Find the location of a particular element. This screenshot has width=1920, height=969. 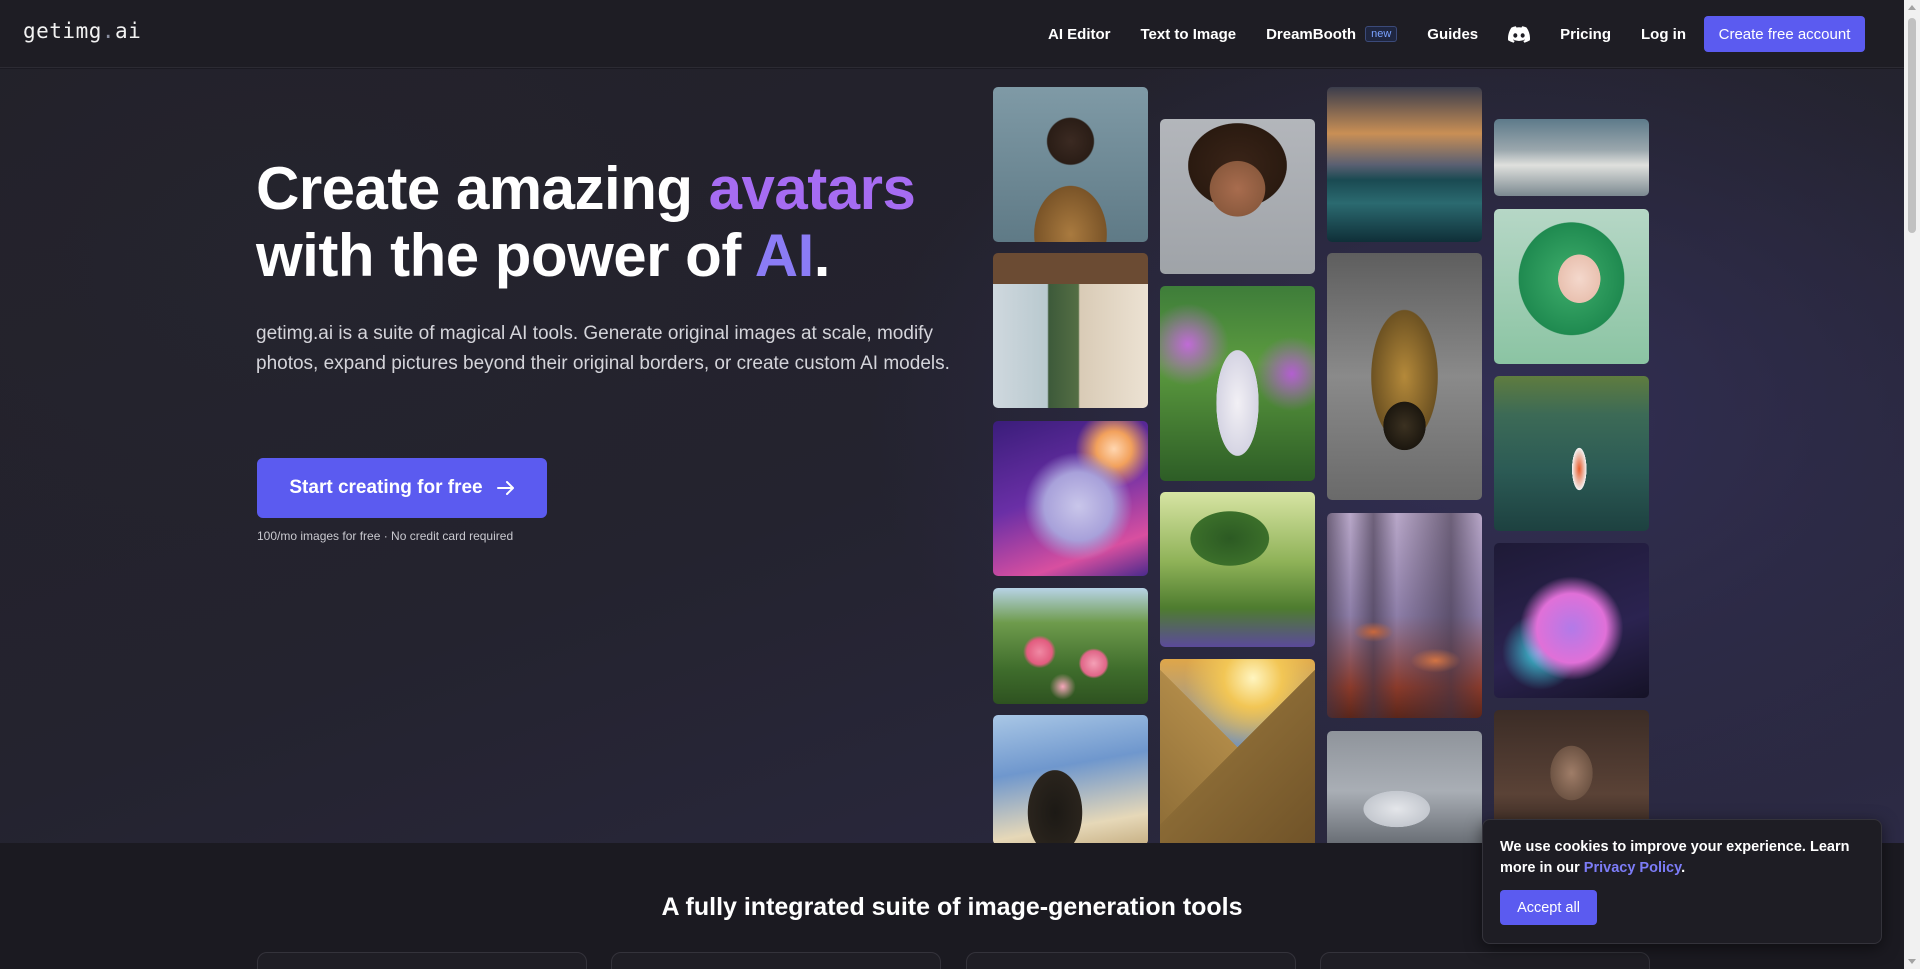

gallery-image-forest-tree is located at coordinates (1237, 569).